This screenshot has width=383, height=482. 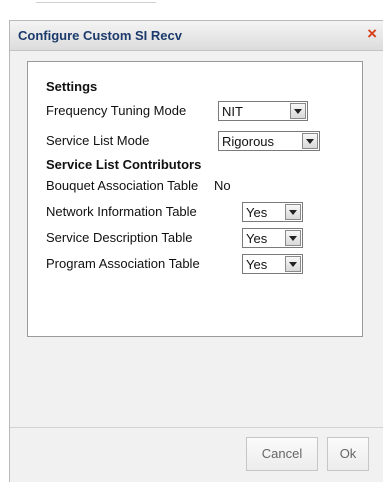 I want to click on network-information-select: Yes, so click(x=272, y=212).